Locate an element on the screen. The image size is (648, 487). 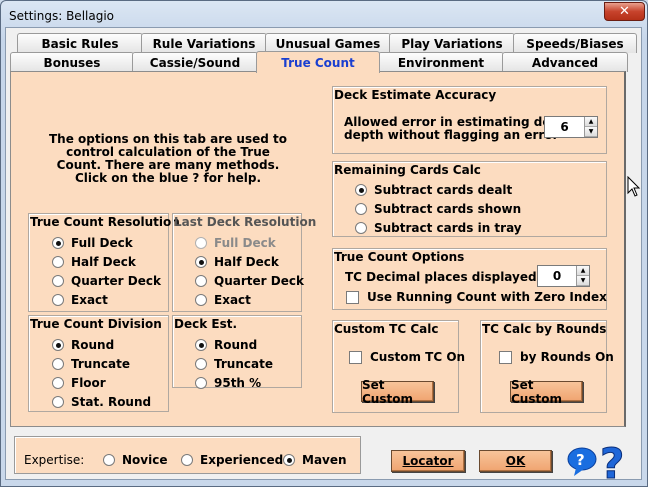
radio-subtract-dealt: Subtract cards dealt is located at coordinates (433, 190).